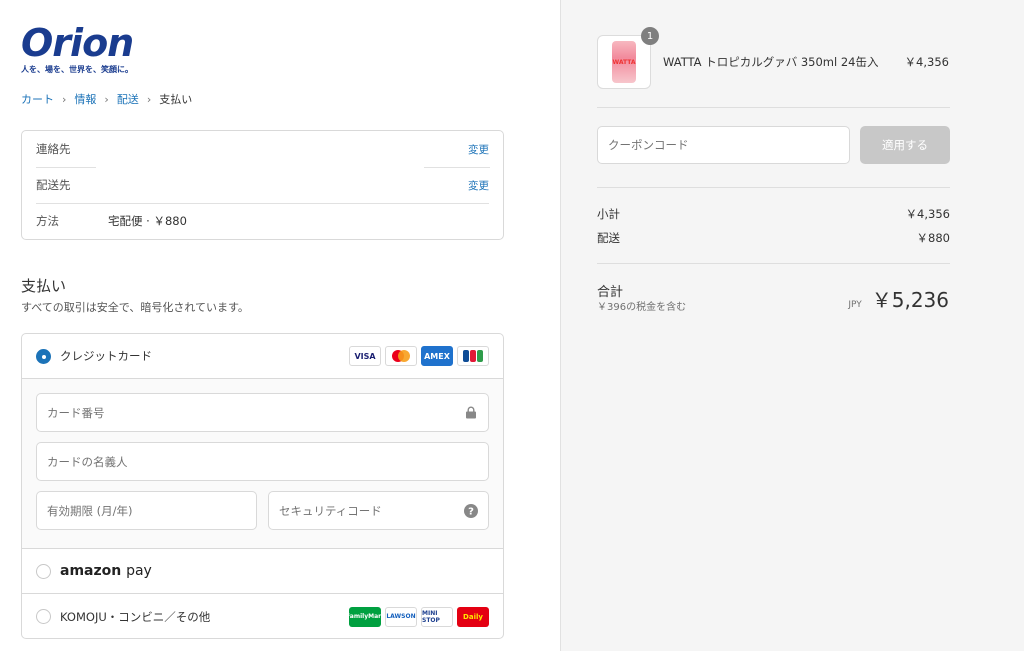  I want to click on review-summary: 連絡先 変更 配送先 変更 方法 宅配便 · ￥880, so click(262, 185).